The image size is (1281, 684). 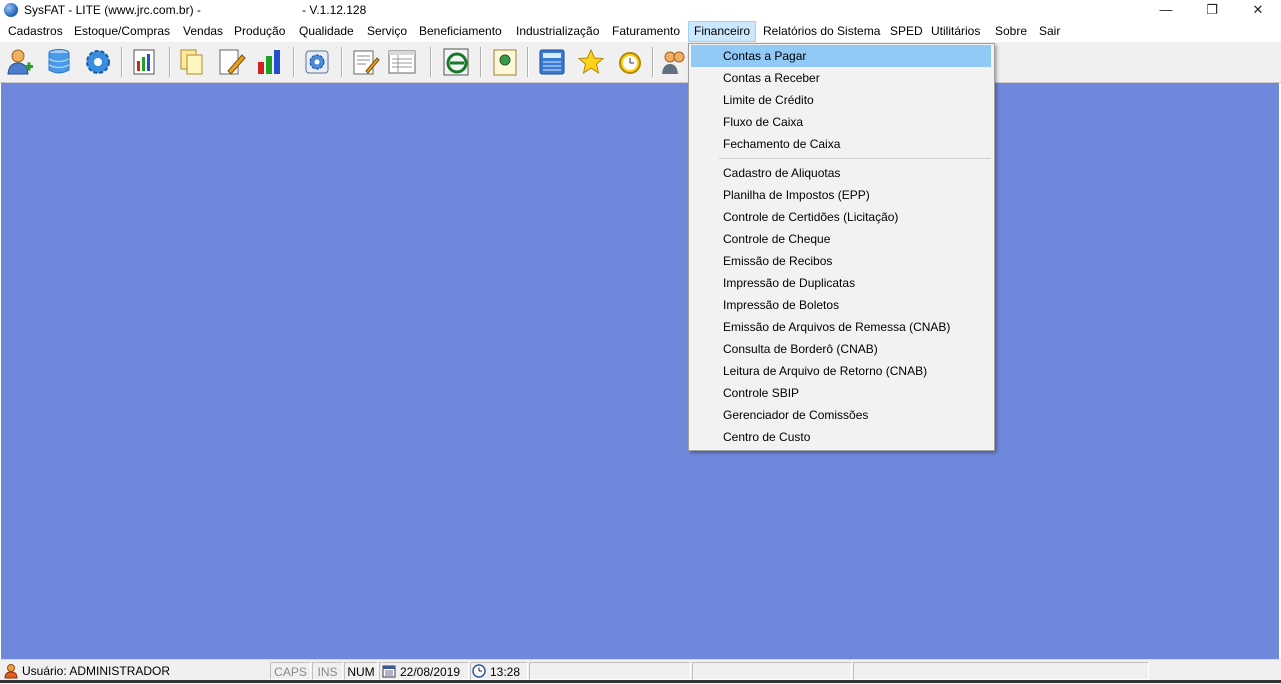 What do you see at coordinates (122, 31) in the screenshot?
I see `menu-estoque-compras: Estoque/Compras` at bounding box center [122, 31].